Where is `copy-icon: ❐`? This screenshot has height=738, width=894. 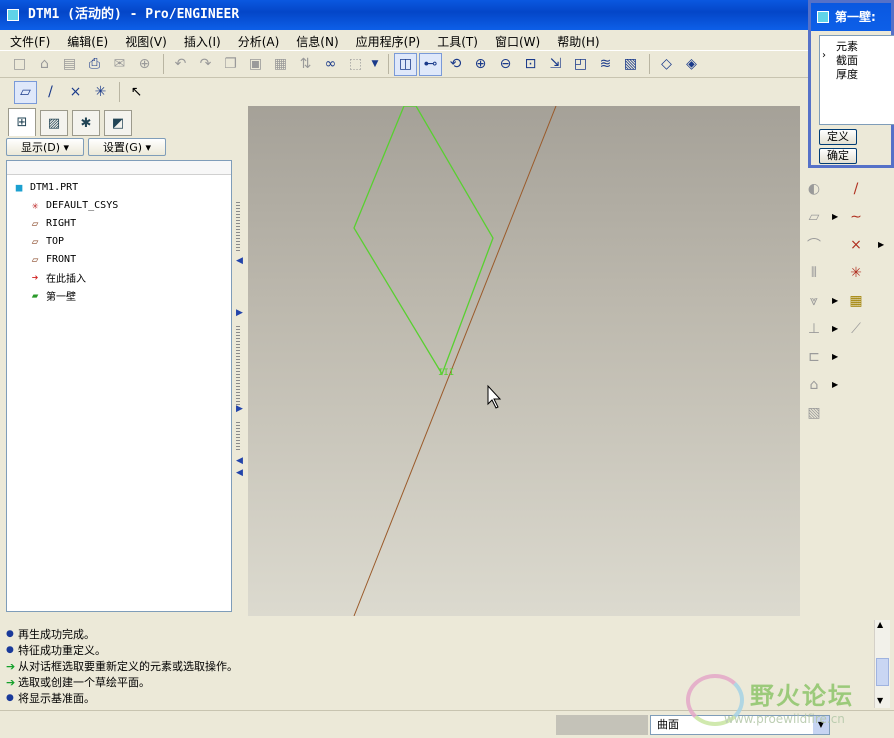 copy-icon: ❐ is located at coordinates (230, 64).